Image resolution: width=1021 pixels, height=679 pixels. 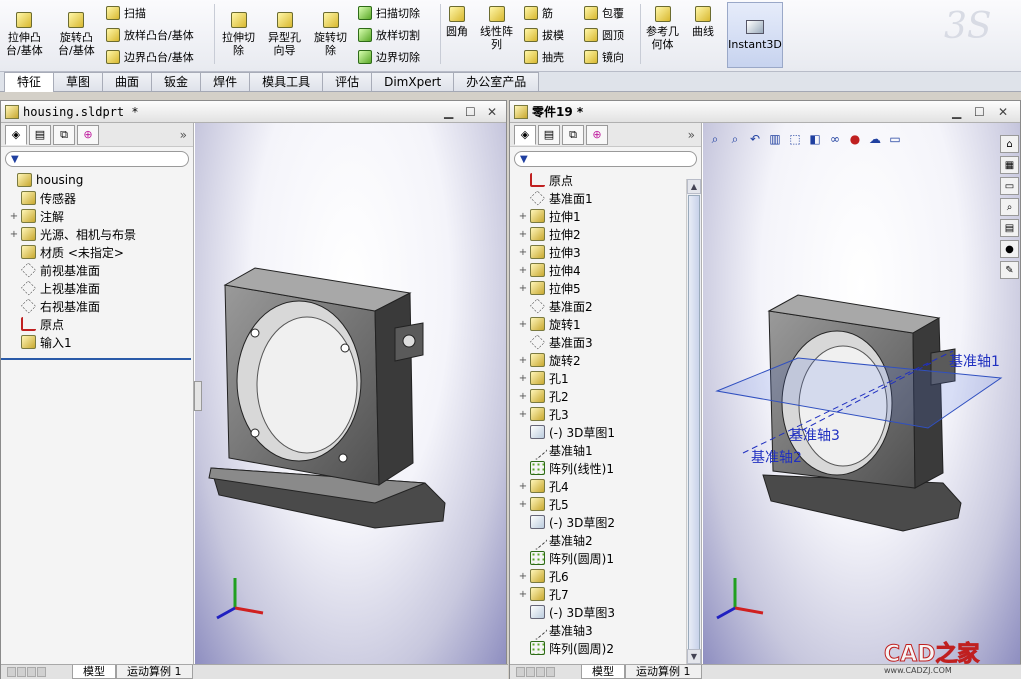 I want to click on shell-button: 抽壳, so click(x=544, y=57).